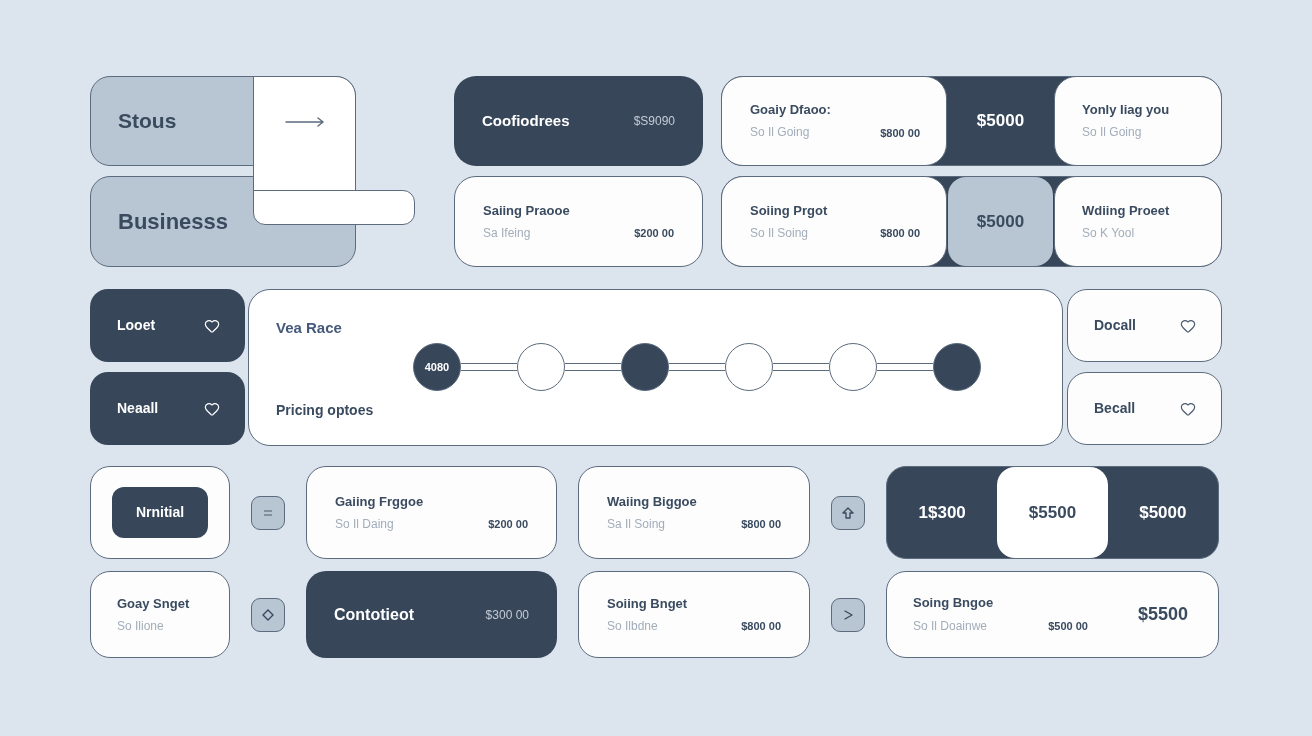 Image resolution: width=1312 pixels, height=736 pixels. Describe the element at coordinates (652, 501) in the screenshot. I see `card-title: Waiing Biggoe` at that location.